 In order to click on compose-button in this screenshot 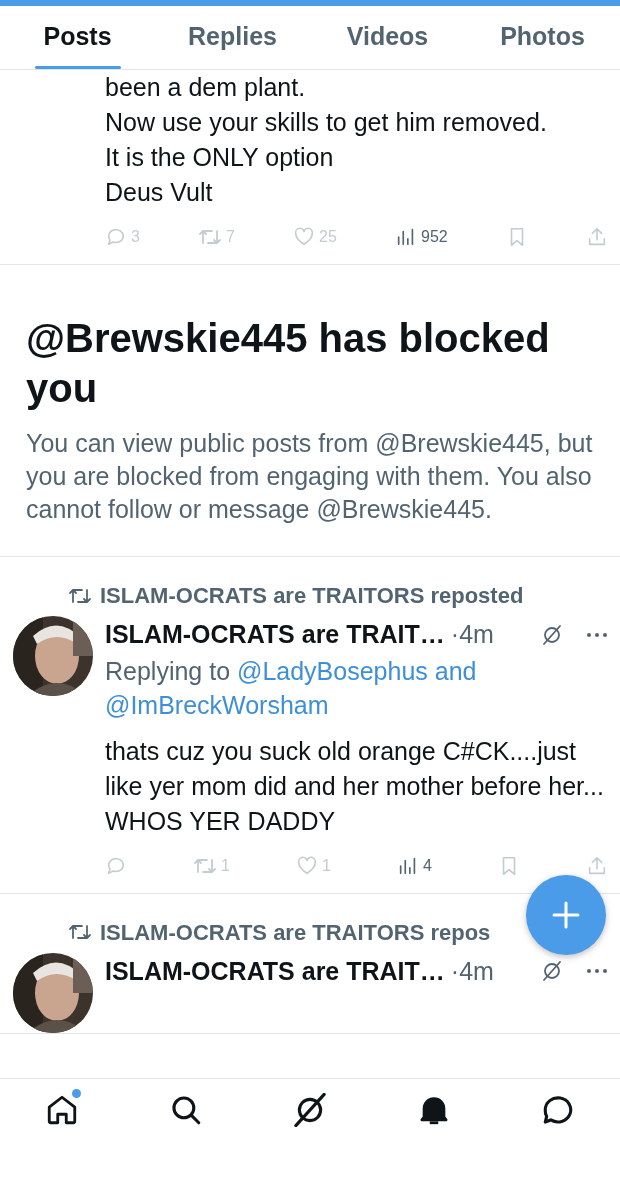, I will do `click(566, 914)`.